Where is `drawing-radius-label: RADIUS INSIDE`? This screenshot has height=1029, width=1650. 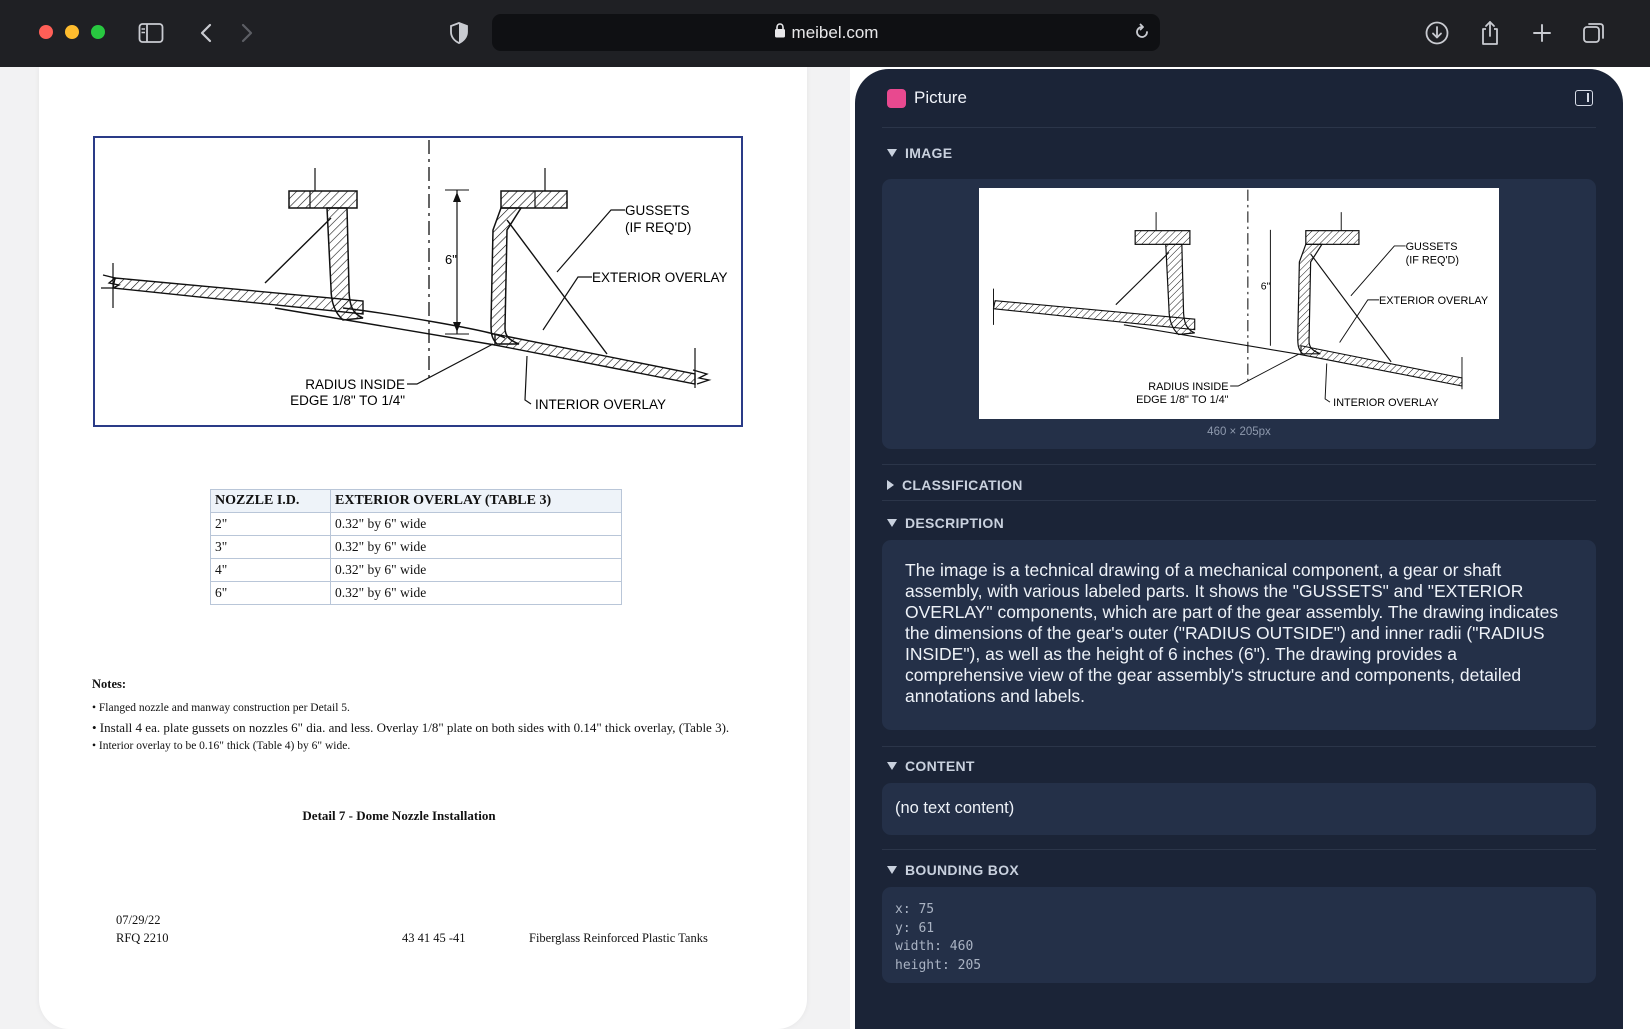 drawing-radius-label: RADIUS INSIDE is located at coordinates (355, 384).